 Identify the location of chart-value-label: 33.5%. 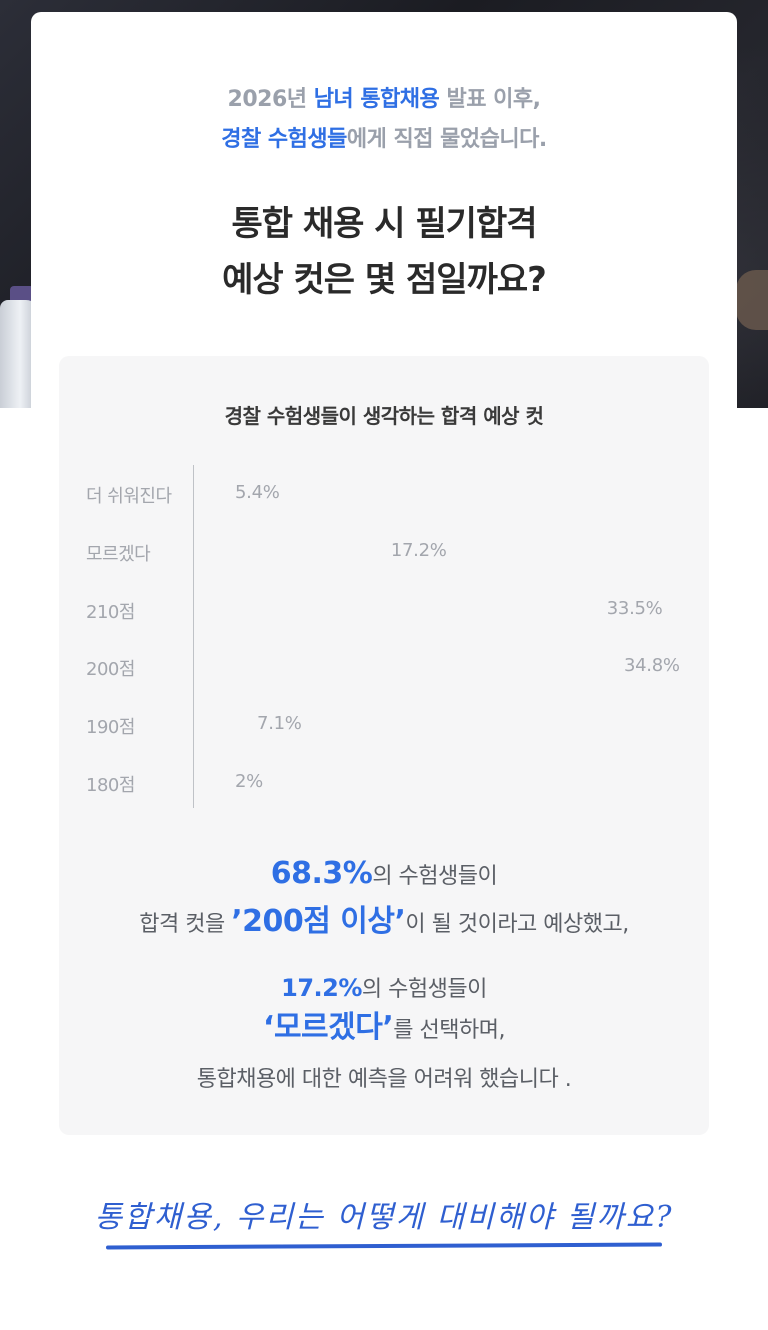
(634, 608).